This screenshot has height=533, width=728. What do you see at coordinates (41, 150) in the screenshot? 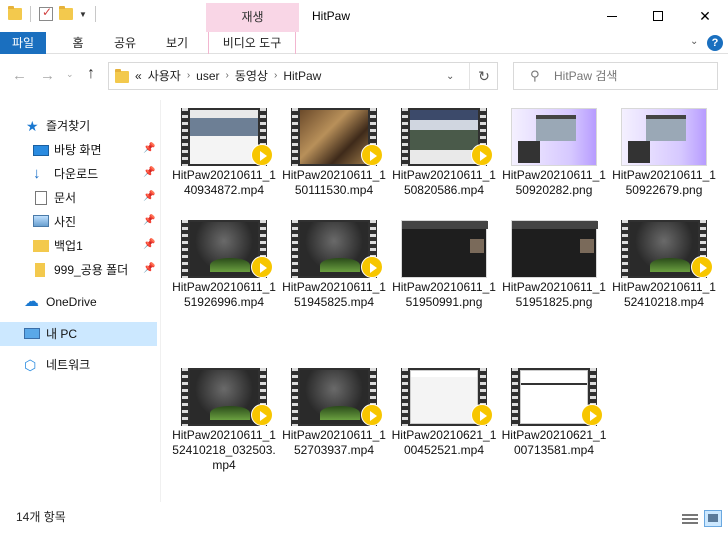
I see `desktop-icon` at bounding box center [41, 150].